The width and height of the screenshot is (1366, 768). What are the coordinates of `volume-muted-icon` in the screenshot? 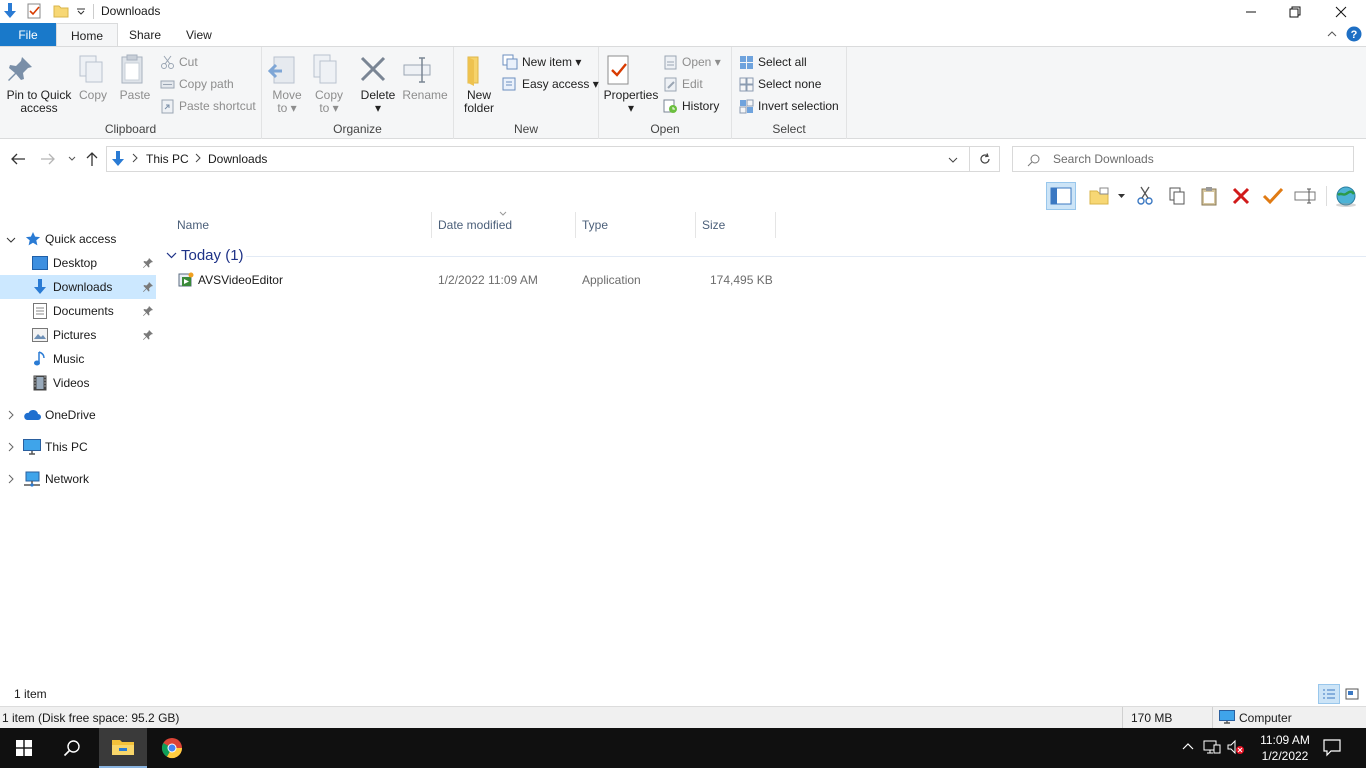 It's located at (1236, 747).